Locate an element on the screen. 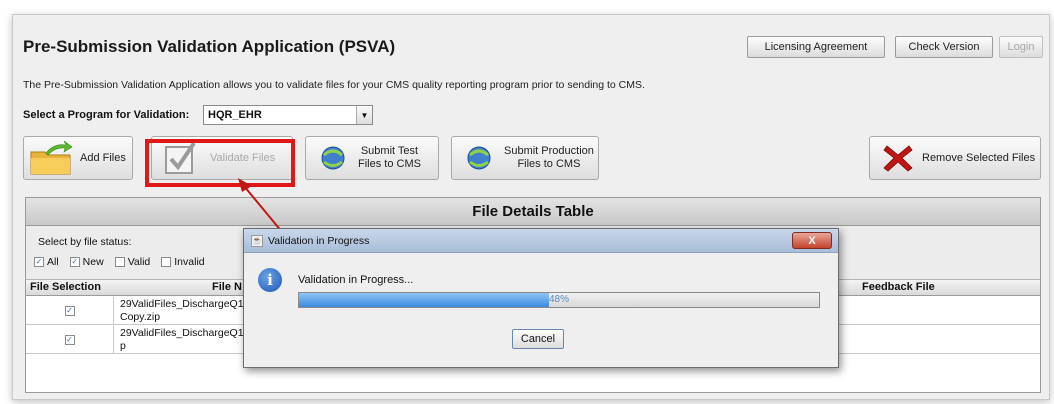  file-name-line2: p is located at coordinates (123, 346).